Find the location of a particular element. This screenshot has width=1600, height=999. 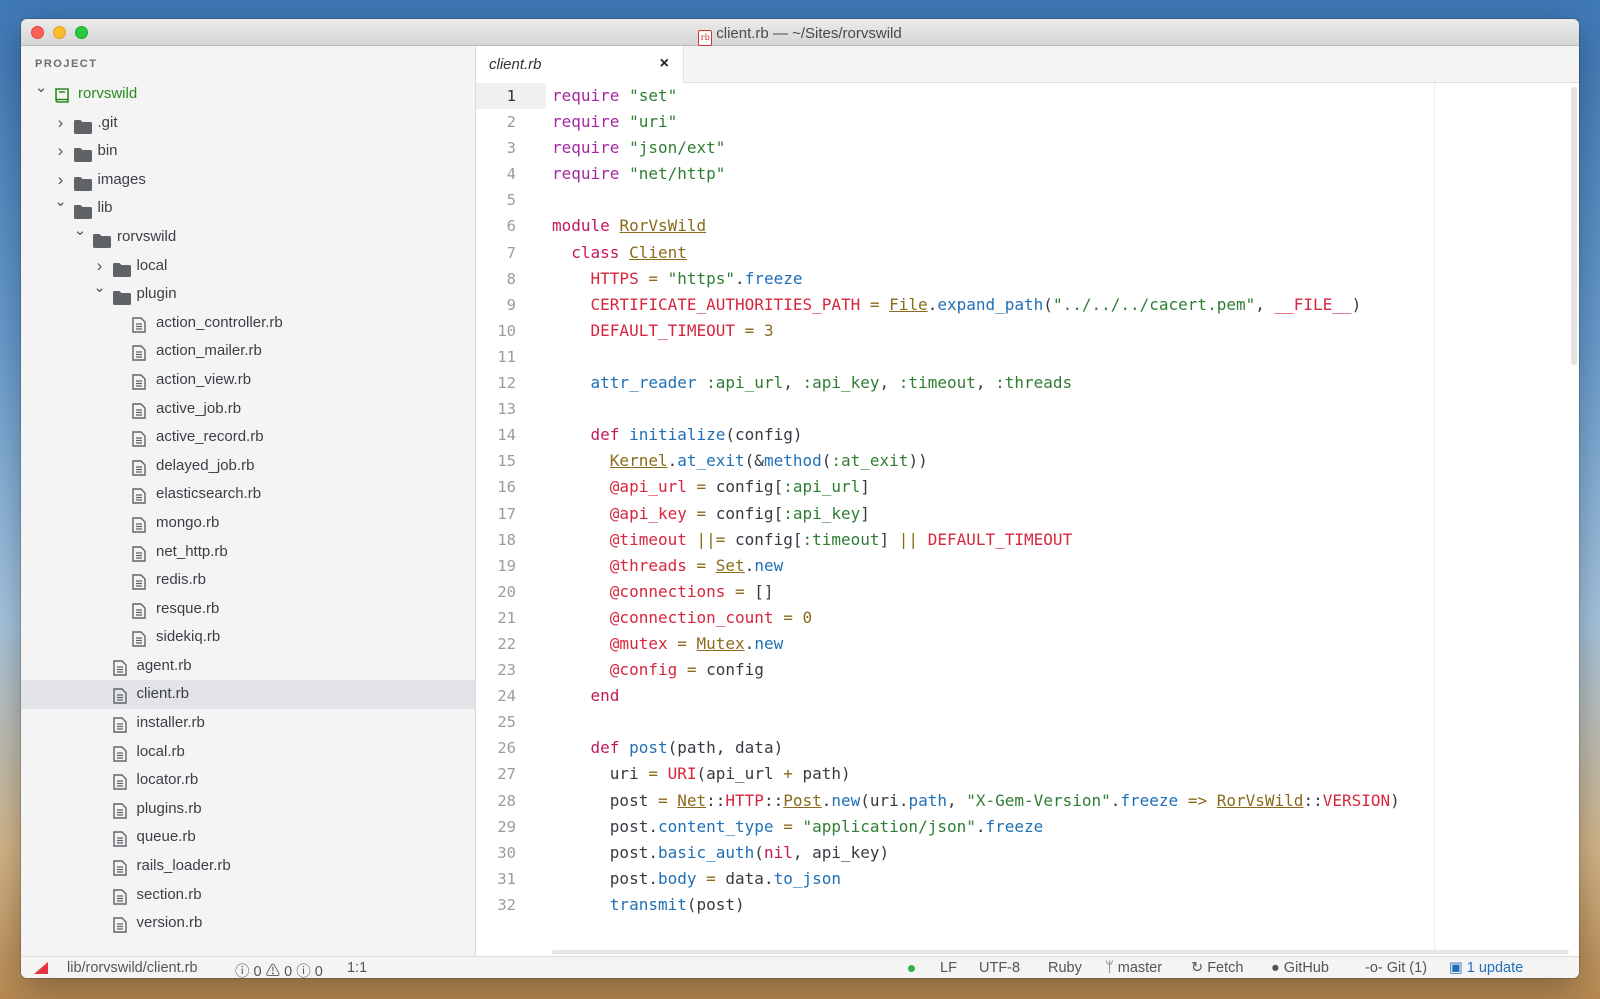

line-ending: LF is located at coordinates (948, 968).